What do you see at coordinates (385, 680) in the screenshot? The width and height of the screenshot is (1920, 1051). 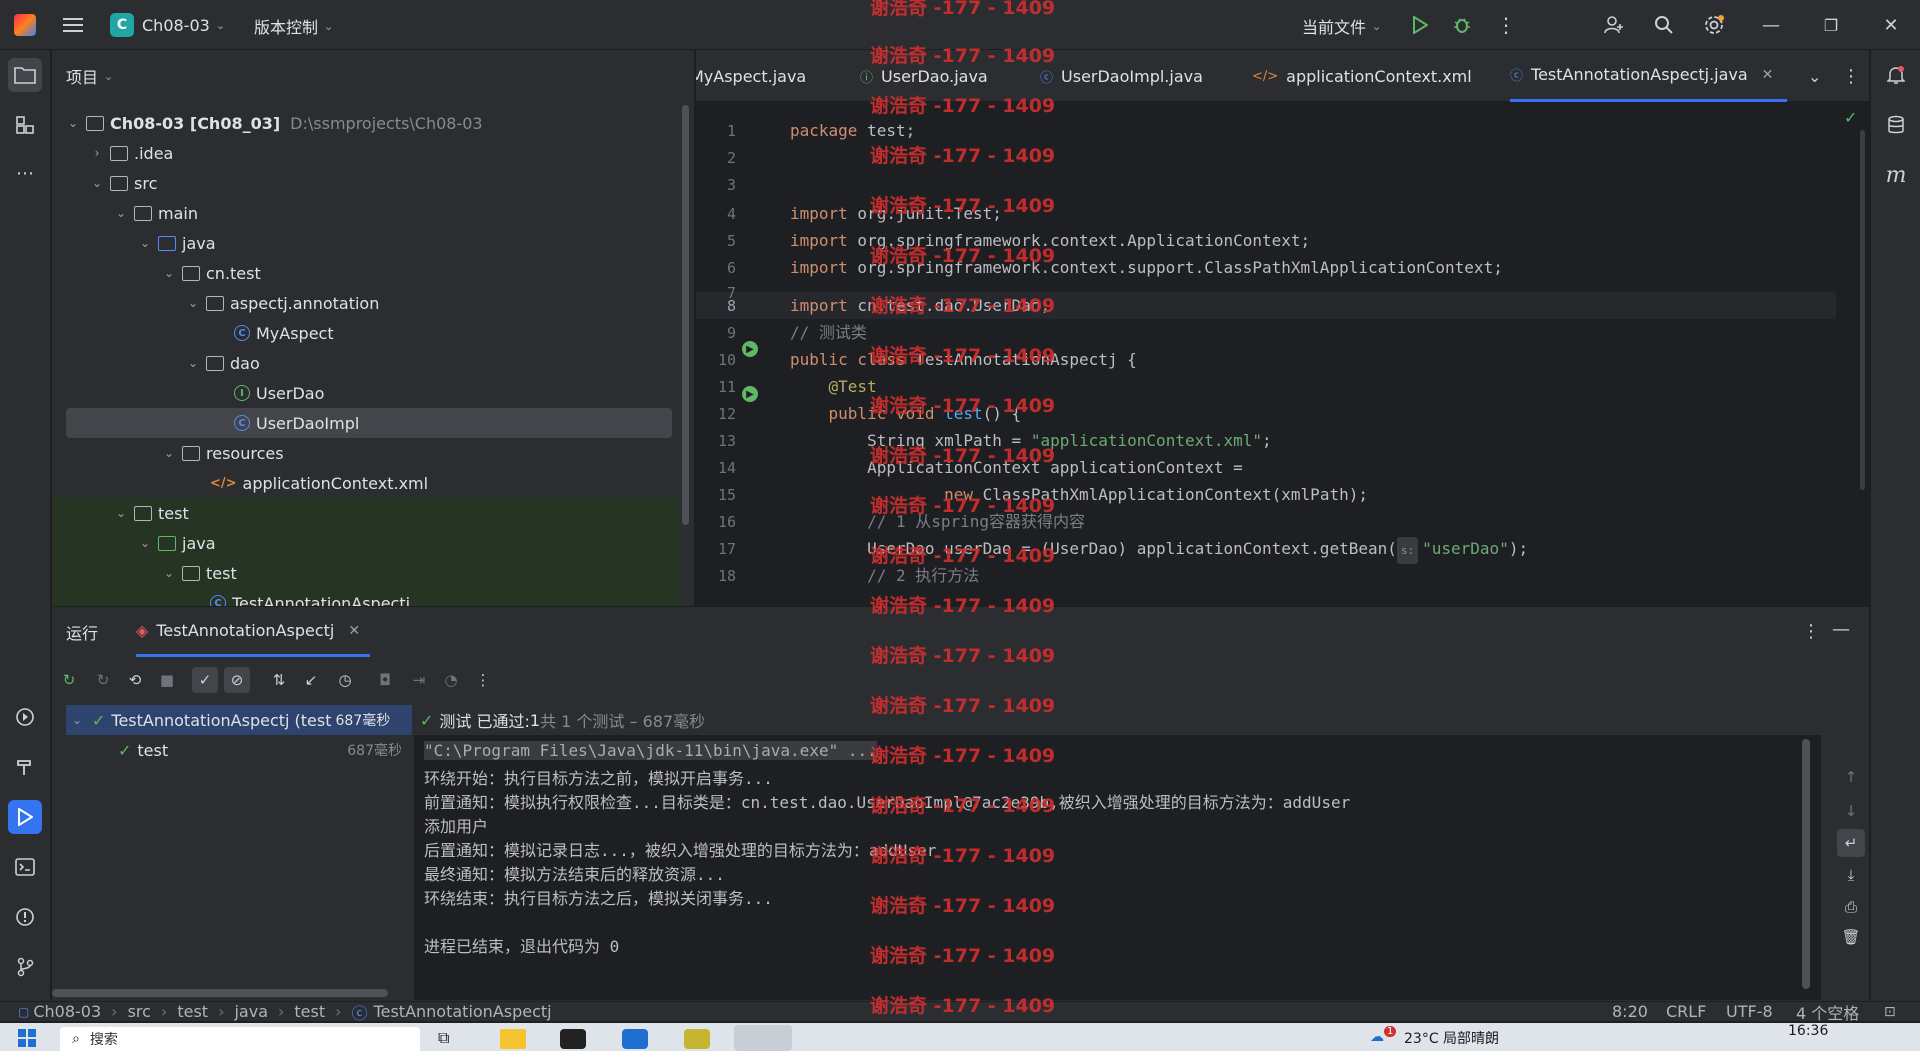 I see `screenshot-camera-icon: ◘` at bounding box center [385, 680].